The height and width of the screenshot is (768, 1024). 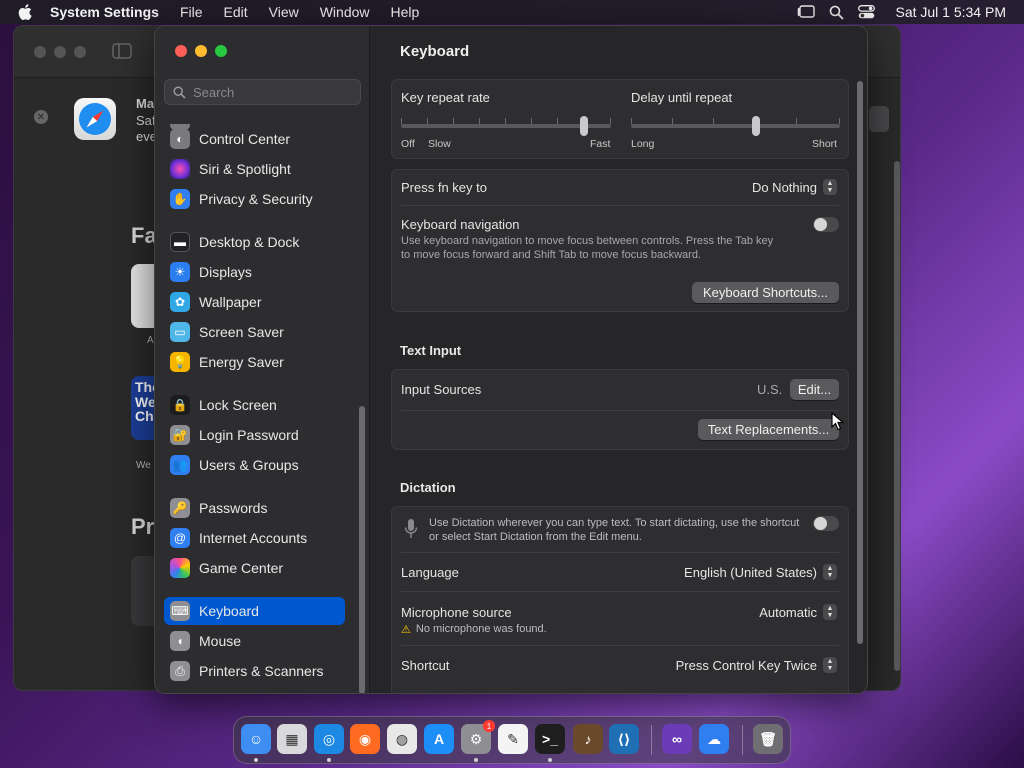 What do you see at coordinates (583, 126) in the screenshot?
I see `key-repeat-thumb` at bounding box center [583, 126].